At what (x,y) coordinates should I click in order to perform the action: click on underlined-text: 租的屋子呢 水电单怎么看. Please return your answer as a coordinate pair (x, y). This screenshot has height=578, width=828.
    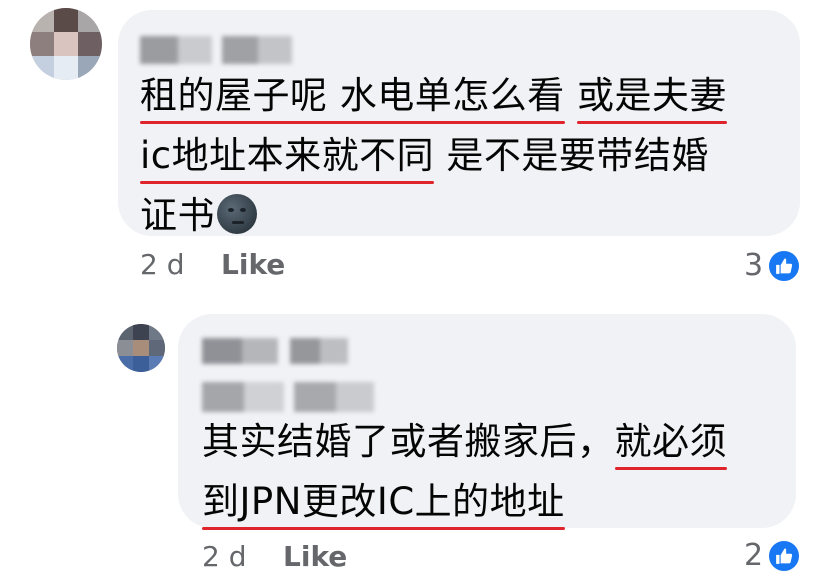
    Looking at the image, I should click on (352, 96).